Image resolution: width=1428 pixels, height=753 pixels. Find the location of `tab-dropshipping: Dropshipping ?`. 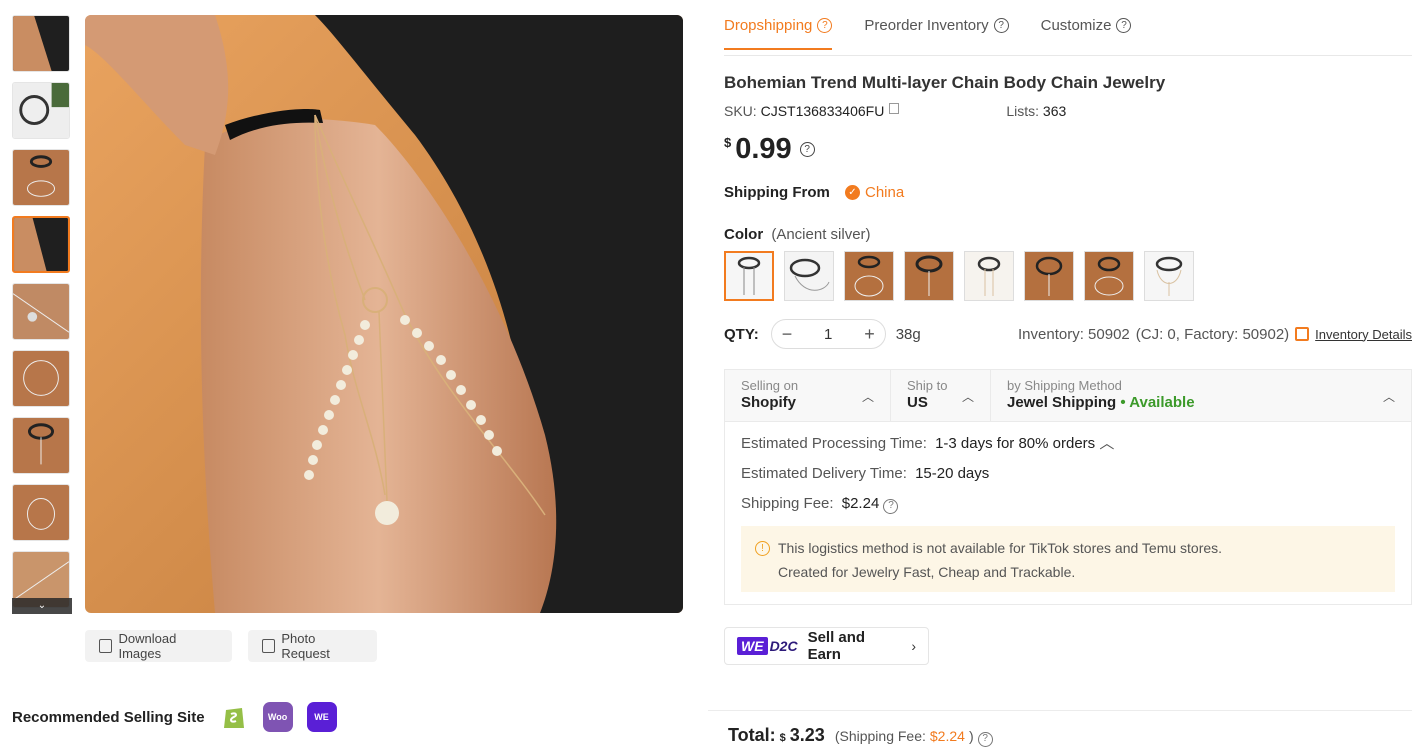

tab-dropshipping: Dropshipping ? is located at coordinates (778, 33).